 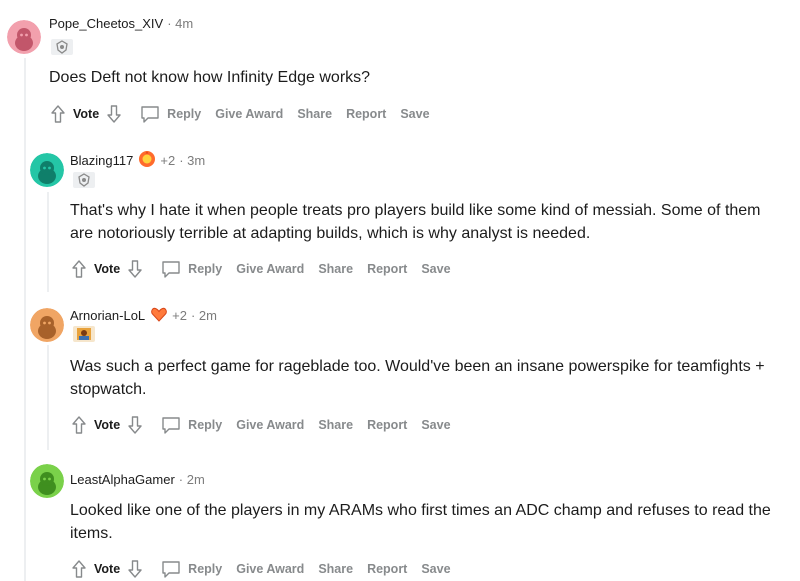 What do you see at coordinates (192, 160) in the screenshot?
I see `timestamp: · 3m` at bounding box center [192, 160].